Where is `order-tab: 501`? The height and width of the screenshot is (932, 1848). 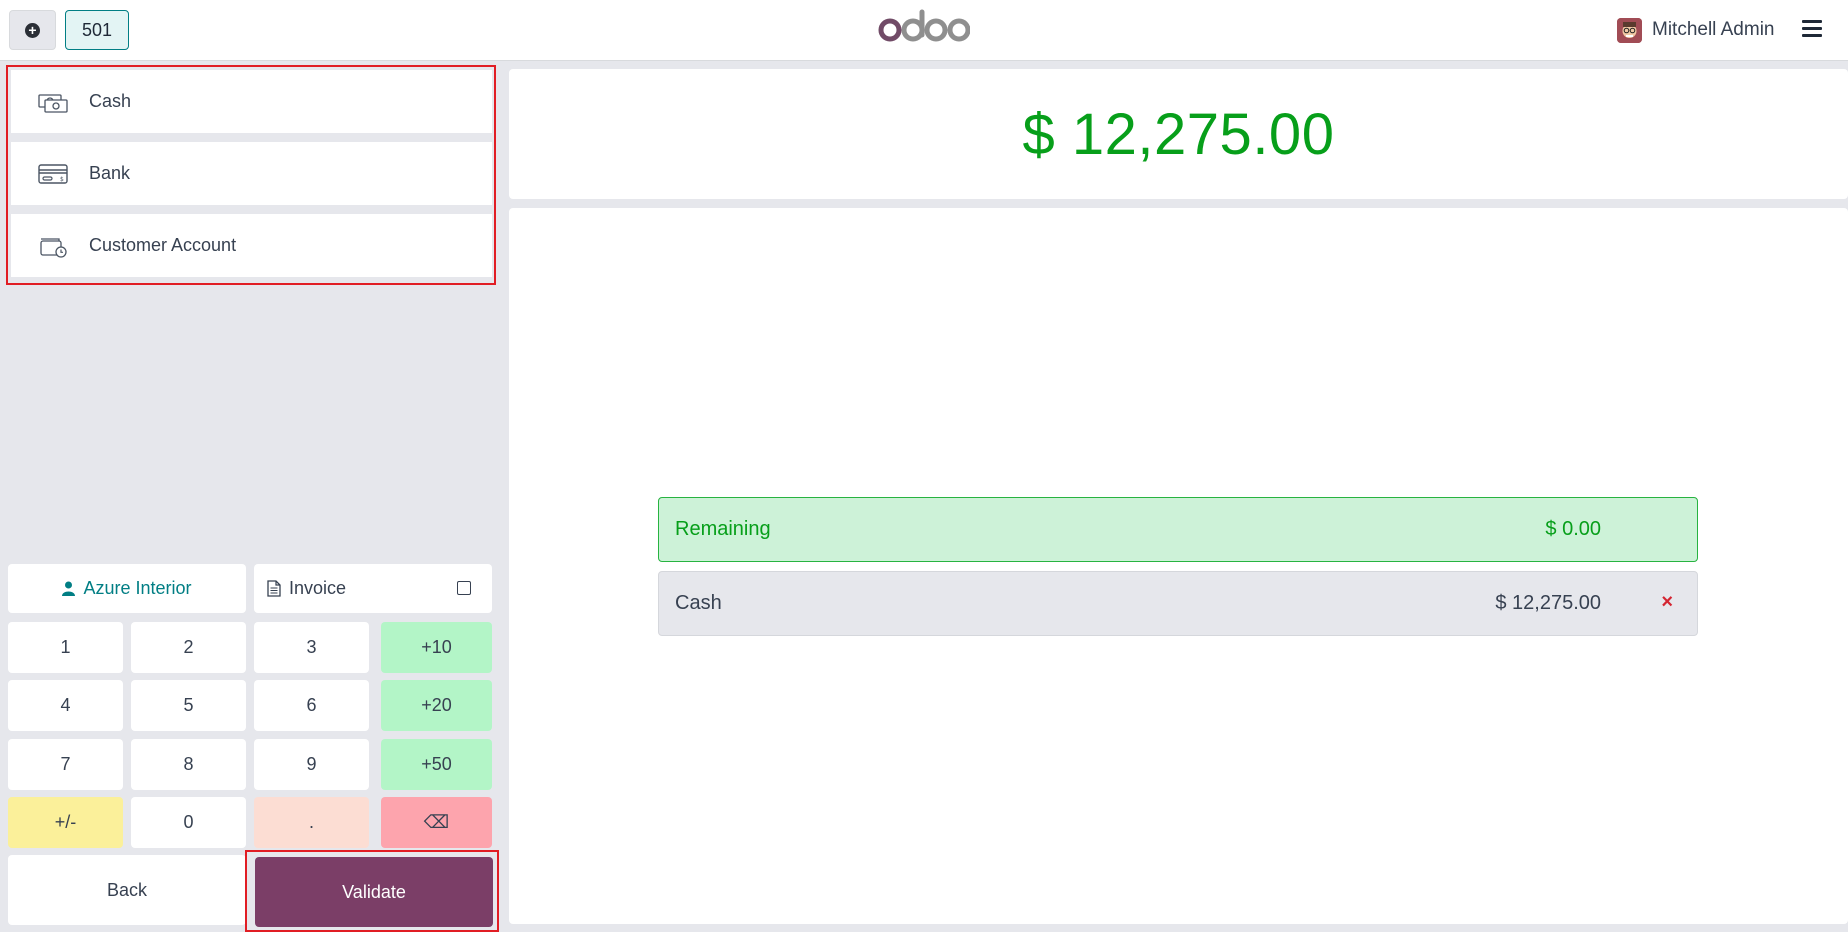 order-tab: 501 is located at coordinates (97, 30).